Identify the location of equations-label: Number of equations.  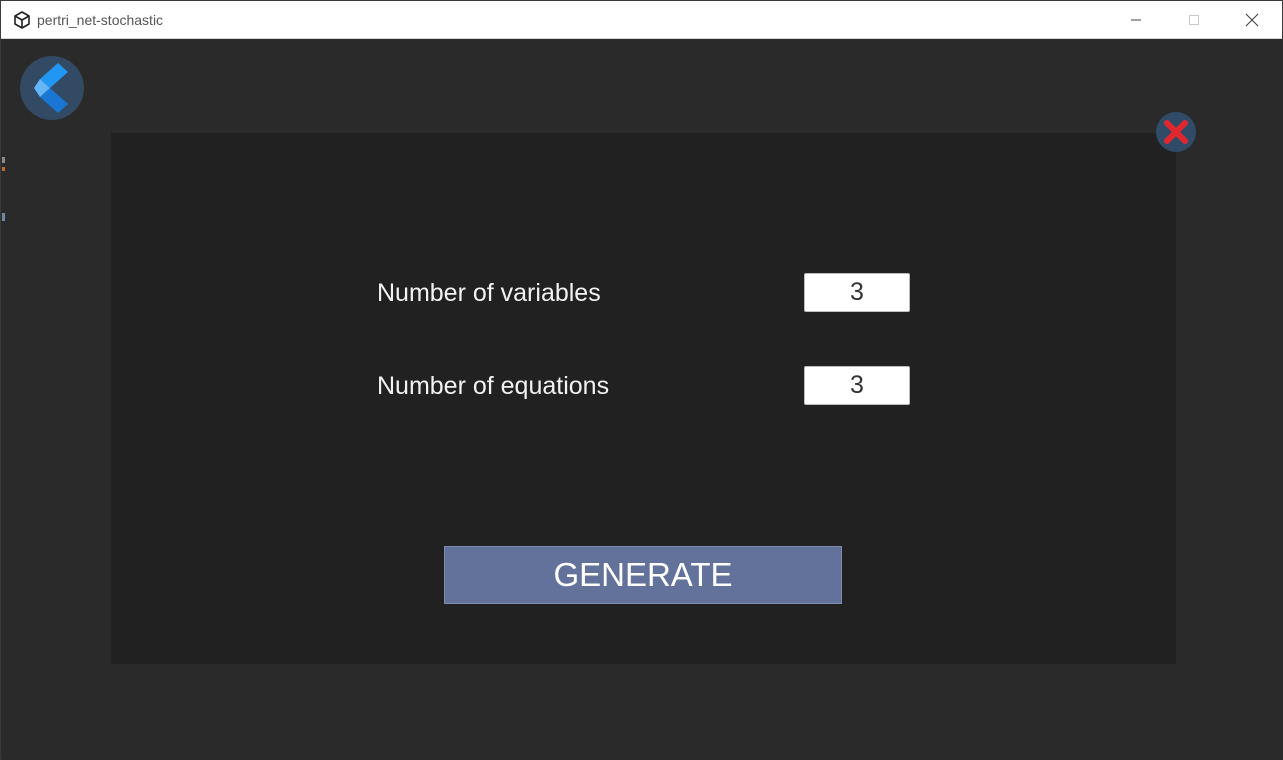
(493, 386).